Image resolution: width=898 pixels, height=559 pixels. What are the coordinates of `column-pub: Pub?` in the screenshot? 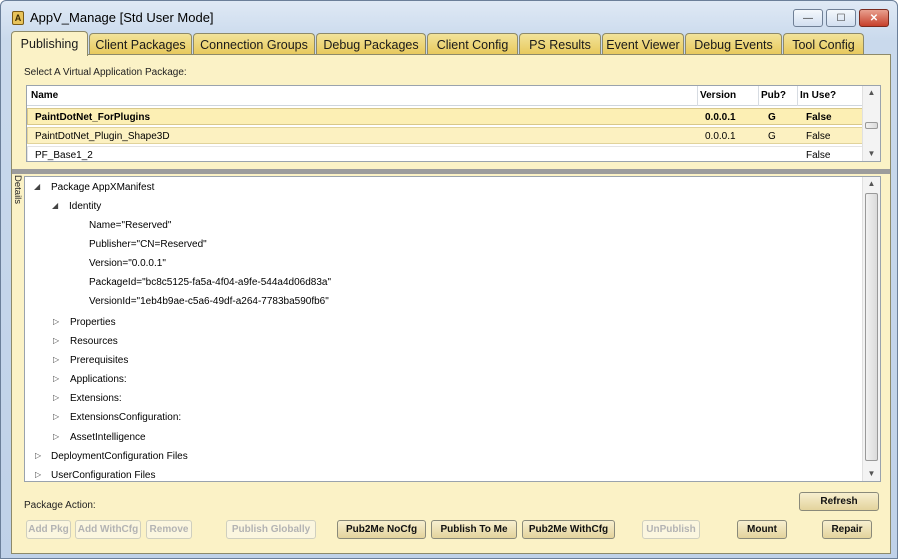 It's located at (773, 95).